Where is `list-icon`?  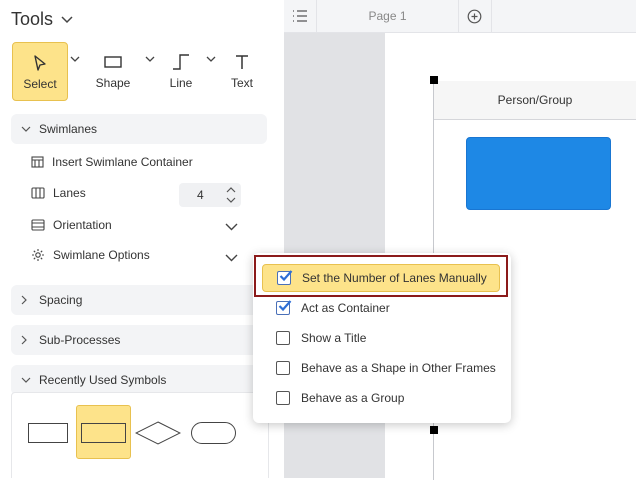
list-icon is located at coordinates (300, 16).